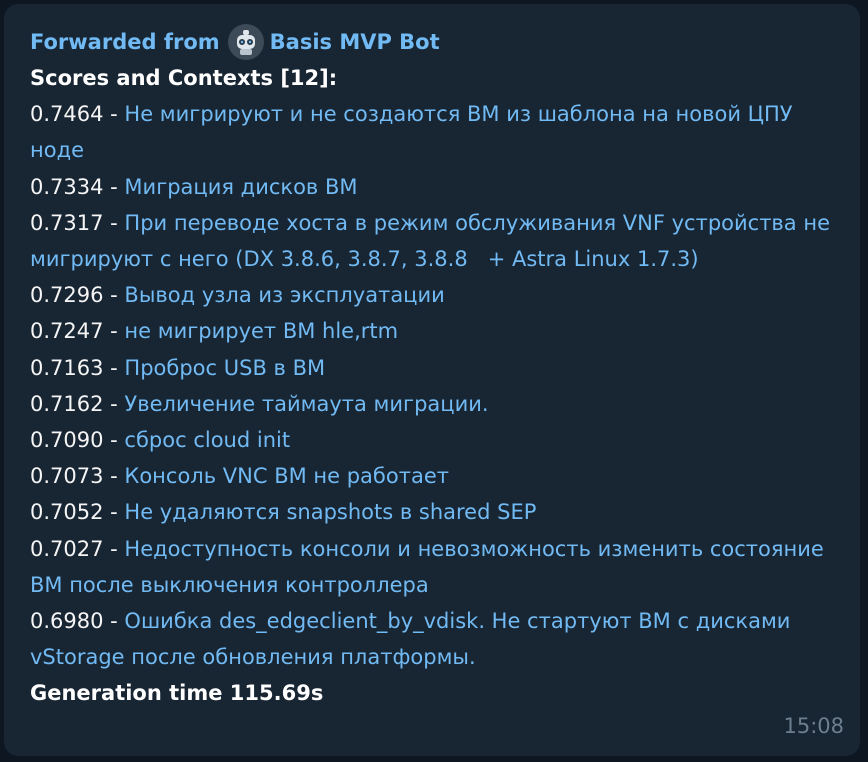 Image resolution: width=868 pixels, height=762 pixels. Describe the element at coordinates (306, 404) in the screenshot. I see `result-link: Увеличение таймаута миграции.` at that location.